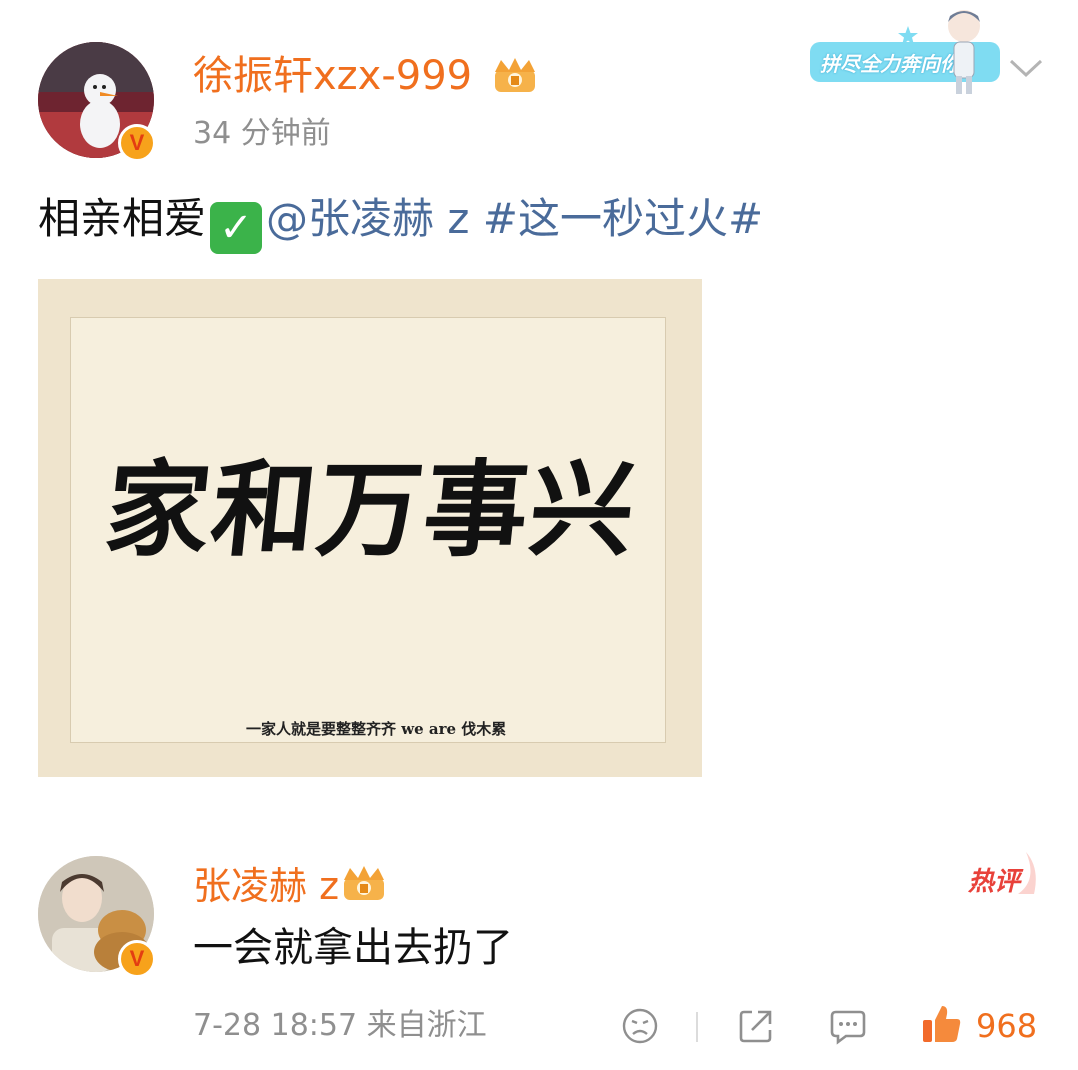  What do you see at coordinates (1007, 1026) in the screenshot?
I see `like-count: 968` at bounding box center [1007, 1026].